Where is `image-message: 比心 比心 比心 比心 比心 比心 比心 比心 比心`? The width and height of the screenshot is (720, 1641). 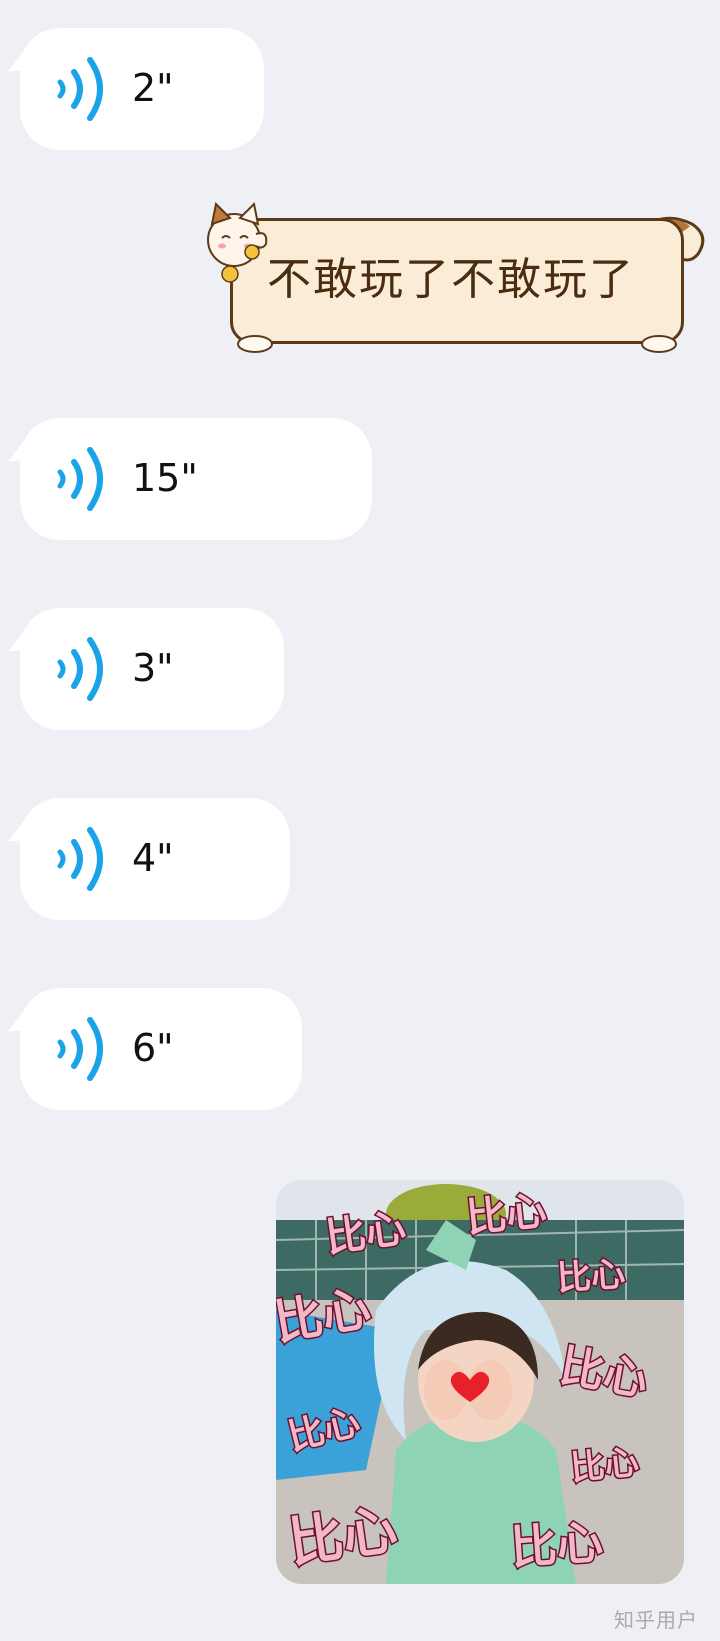 image-message: 比心 比心 比心 比心 比心 比心 比心 比心 比心 is located at coordinates (480, 1382).